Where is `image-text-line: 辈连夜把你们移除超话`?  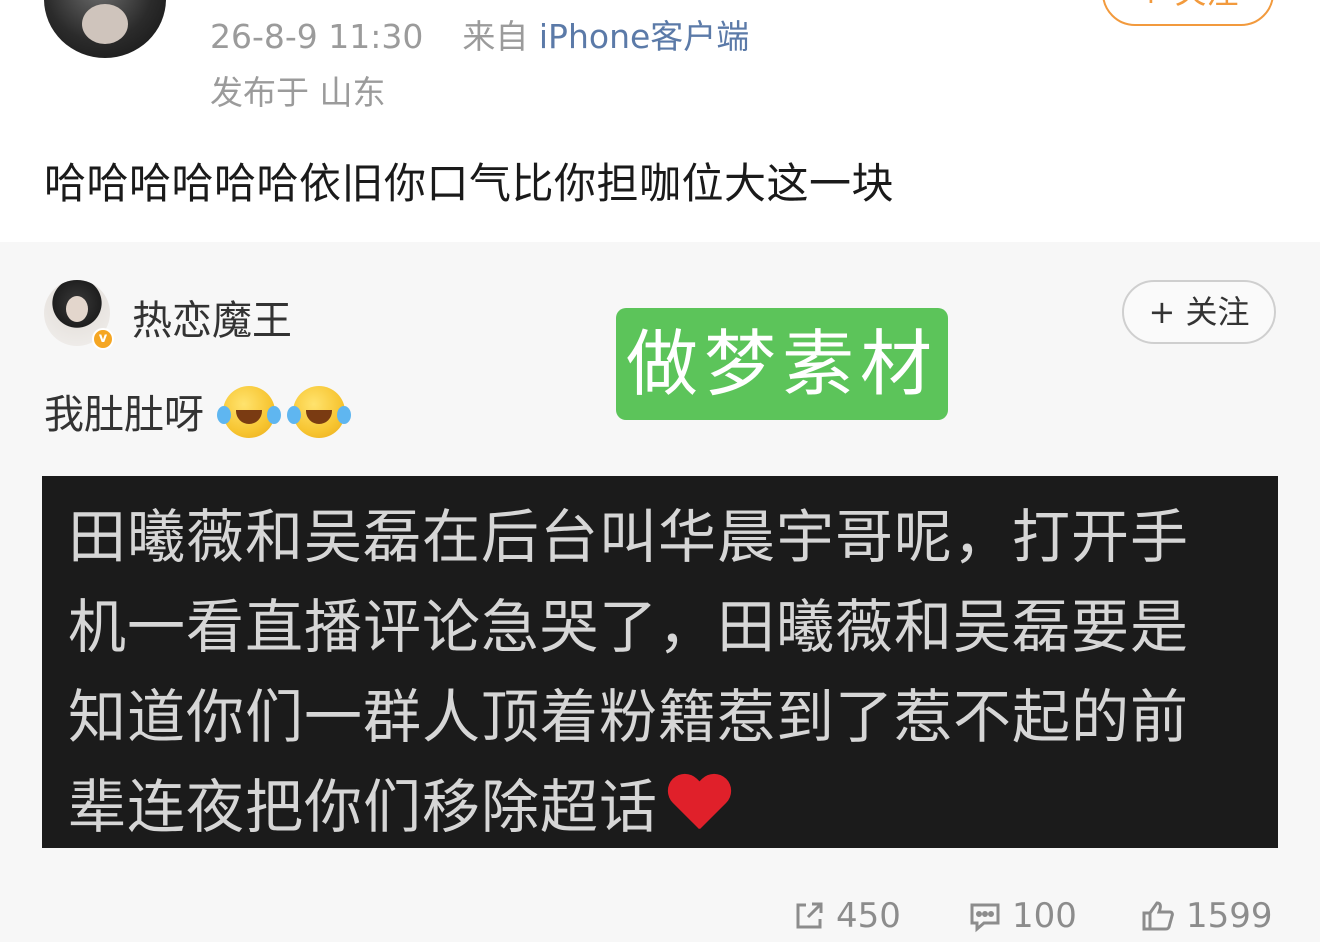
image-text-line: 辈连夜把你们移除超话 is located at coordinates (363, 807).